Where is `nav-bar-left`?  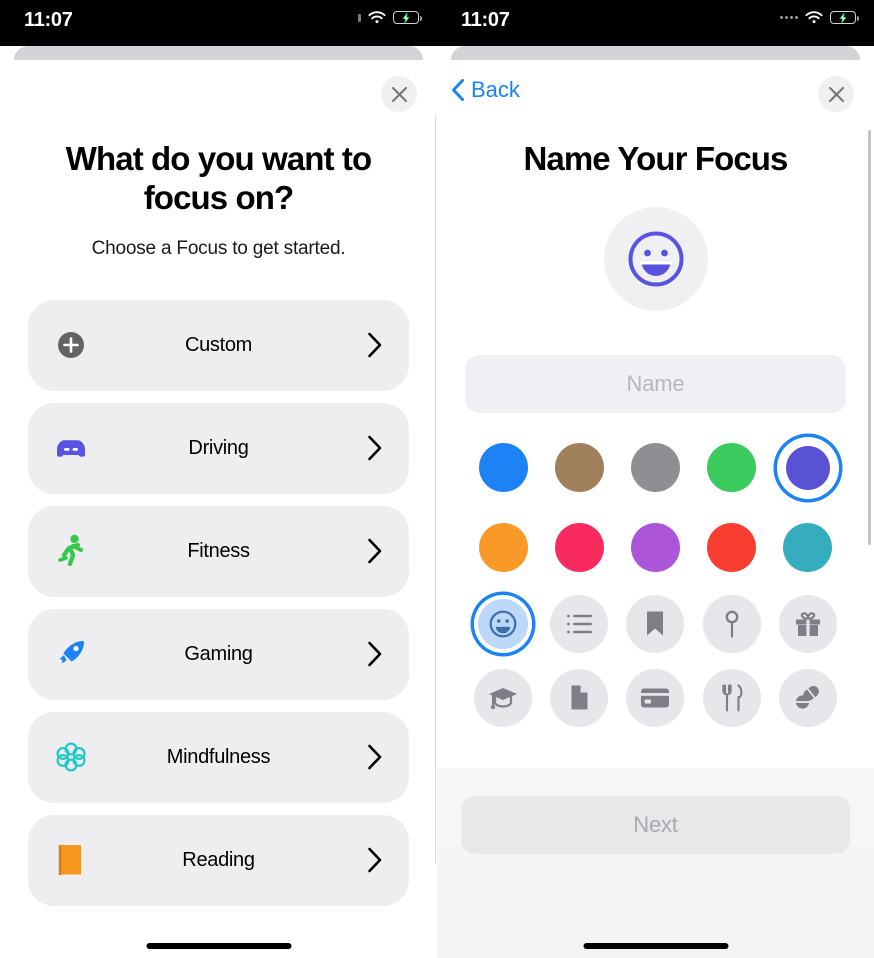
nav-bar-left is located at coordinates (218, 91).